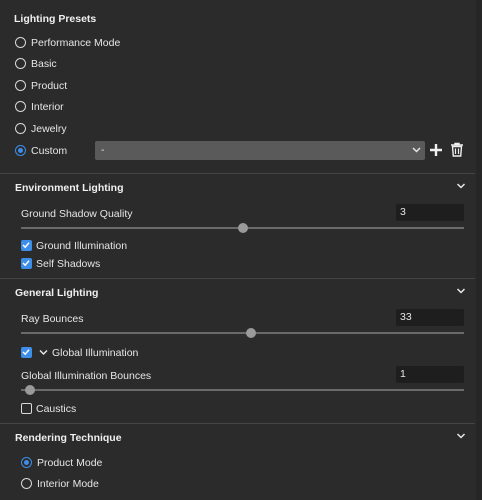 The image size is (482, 500). What do you see at coordinates (416, 150) in the screenshot?
I see `chevron-down-icon` at bounding box center [416, 150].